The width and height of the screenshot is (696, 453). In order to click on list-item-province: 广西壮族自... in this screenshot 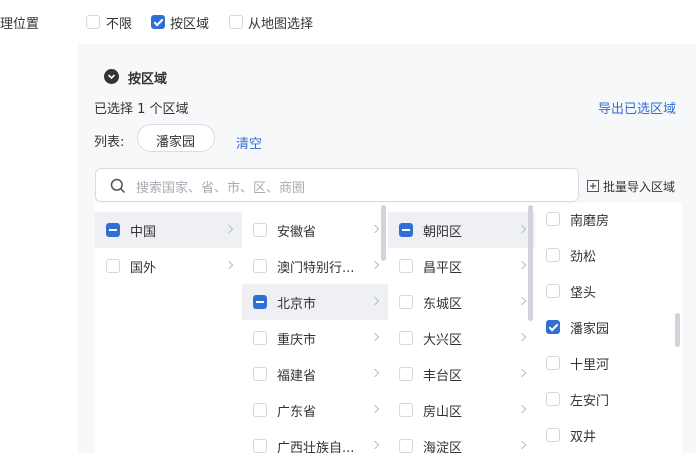, I will do `click(315, 440)`.